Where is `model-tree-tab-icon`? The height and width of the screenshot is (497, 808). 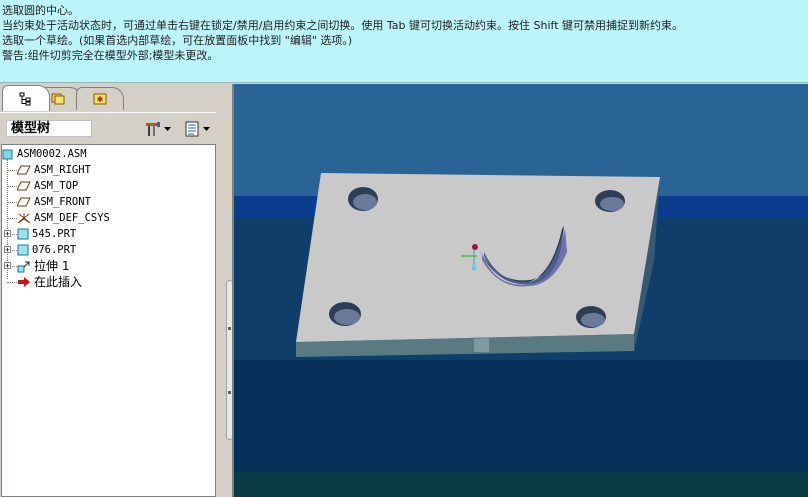
model-tree-tab-icon is located at coordinates (25, 98).